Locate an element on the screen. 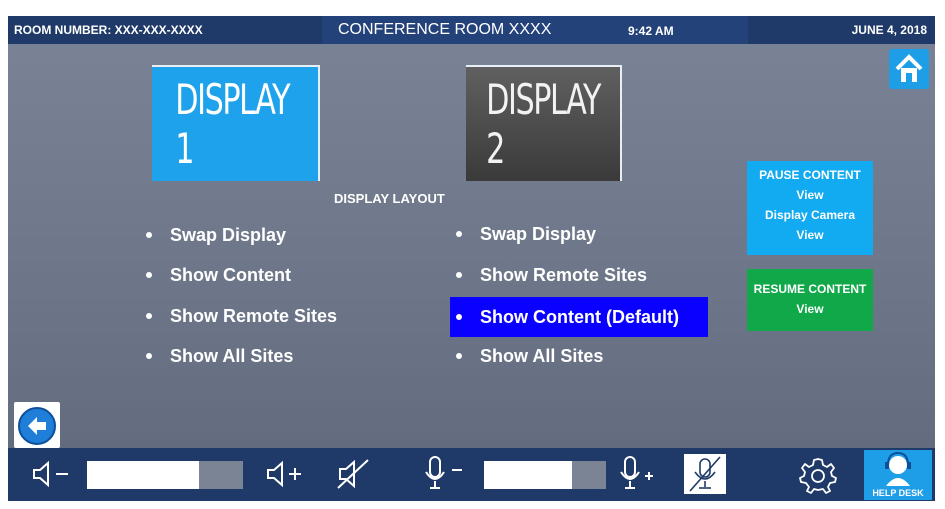 The width and height of the screenshot is (945, 509). help-desk-label: HELP DESK is located at coordinates (898, 493).